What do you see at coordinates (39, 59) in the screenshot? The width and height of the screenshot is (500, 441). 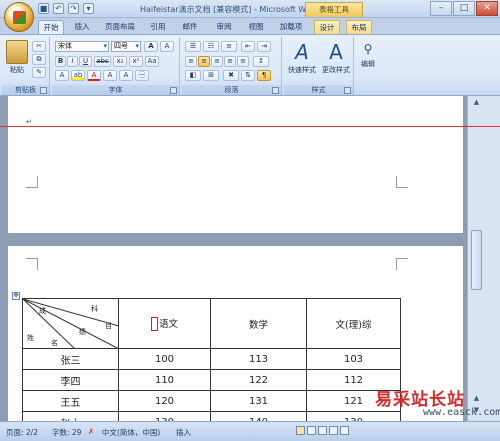 I see `copy-icon: ⧉` at bounding box center [39, 59].